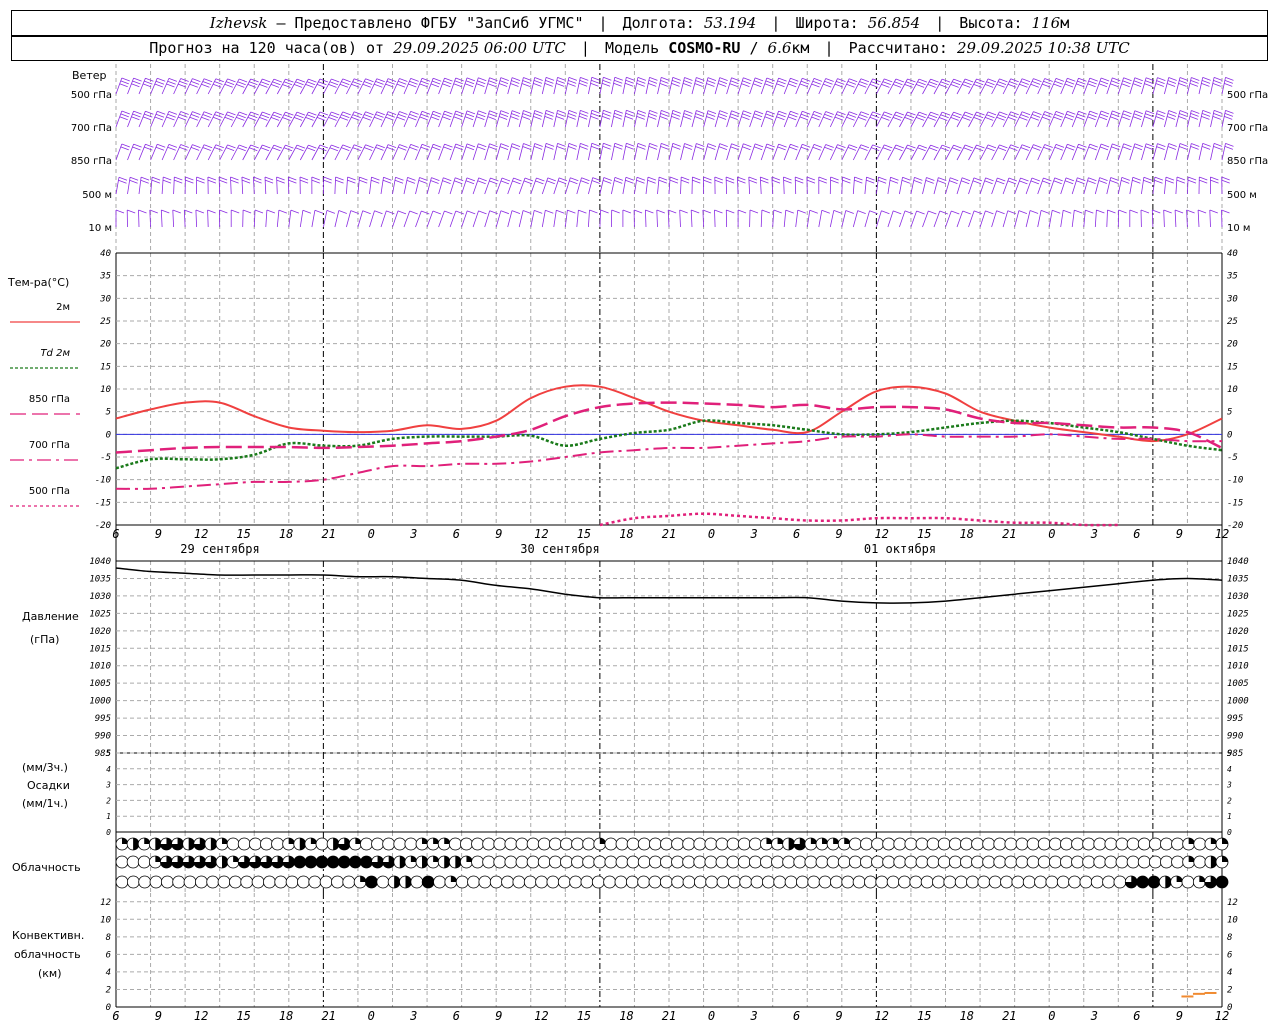  Describe the element at coordinates (328, 1016) in the screenshot. I see `hour-tick-bottom: 21` at that location.